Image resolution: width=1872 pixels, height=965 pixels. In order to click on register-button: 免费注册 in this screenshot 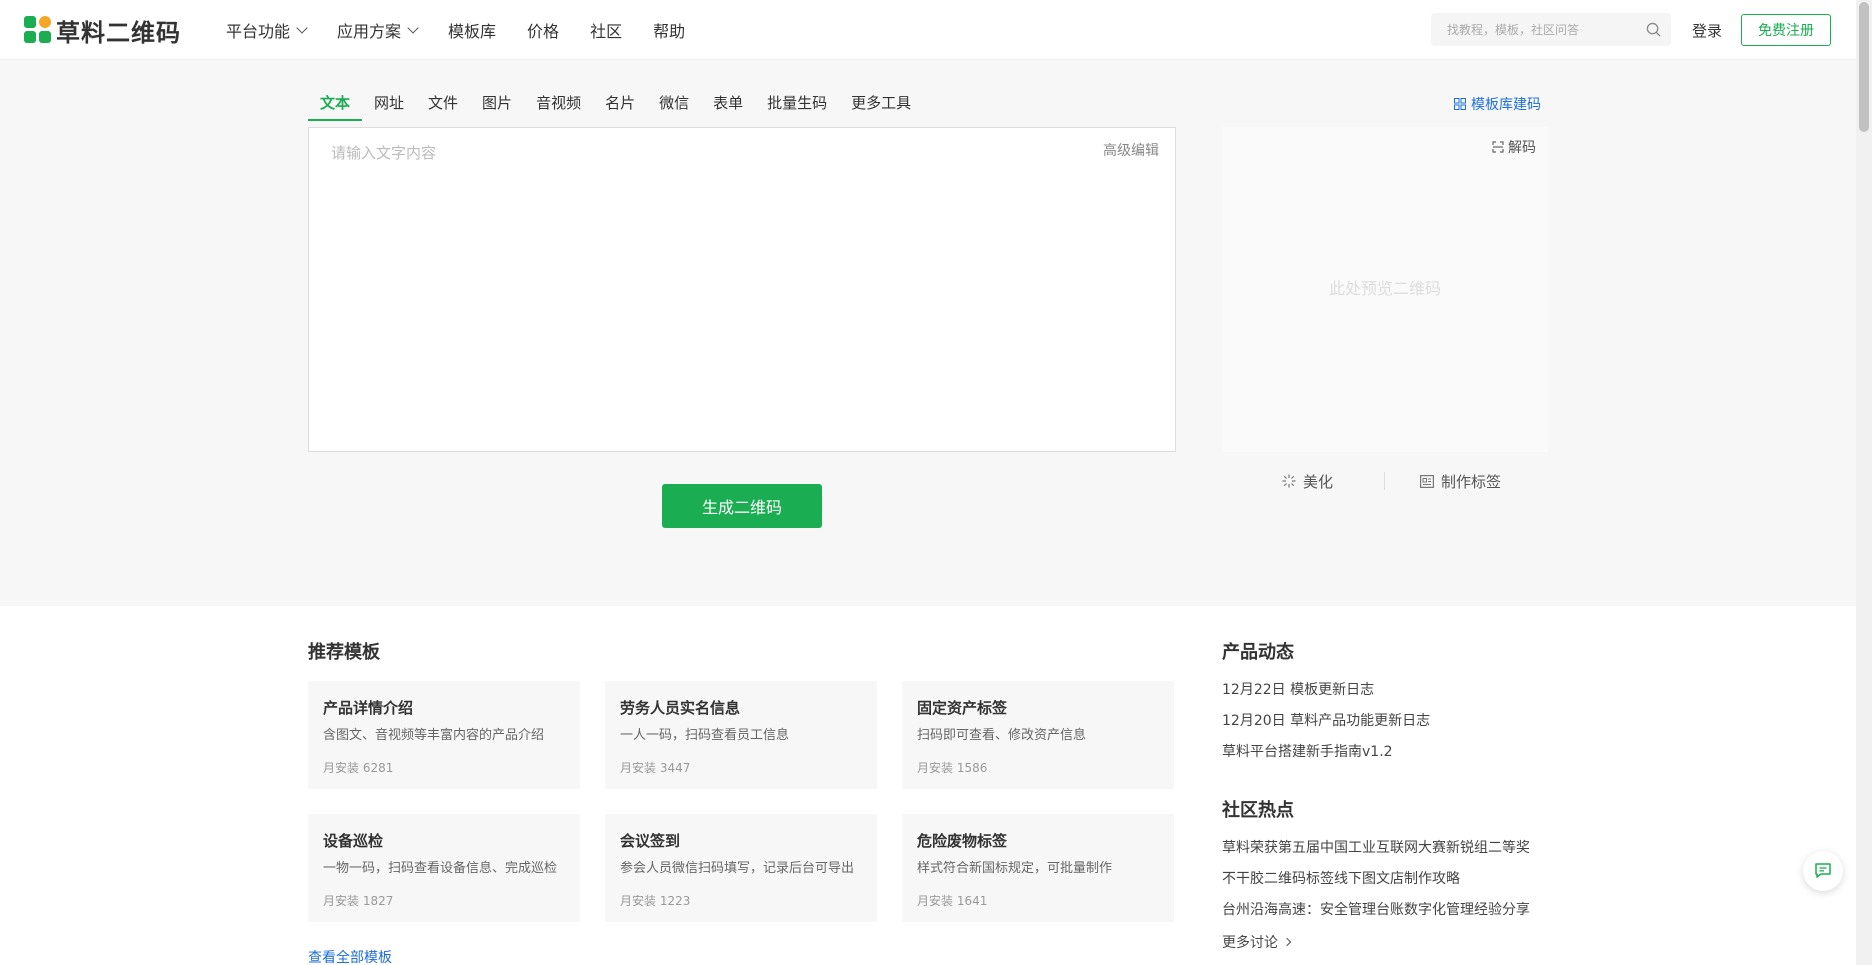, I will do `click(1786, 30)`.